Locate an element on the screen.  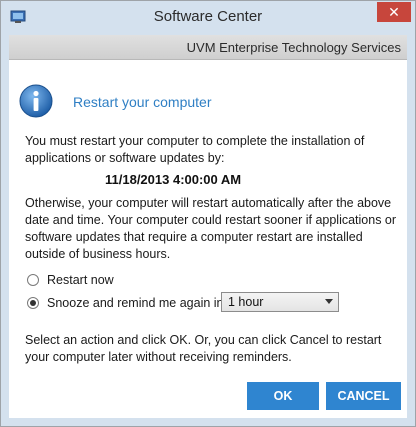
window-title: Software Center is located at coordinates (208, 16).